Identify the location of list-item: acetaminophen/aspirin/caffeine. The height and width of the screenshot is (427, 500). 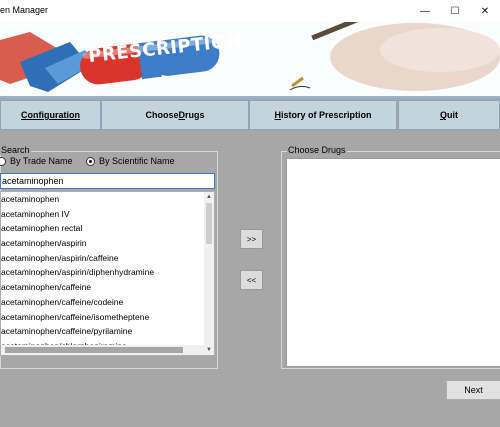
(107, 258).